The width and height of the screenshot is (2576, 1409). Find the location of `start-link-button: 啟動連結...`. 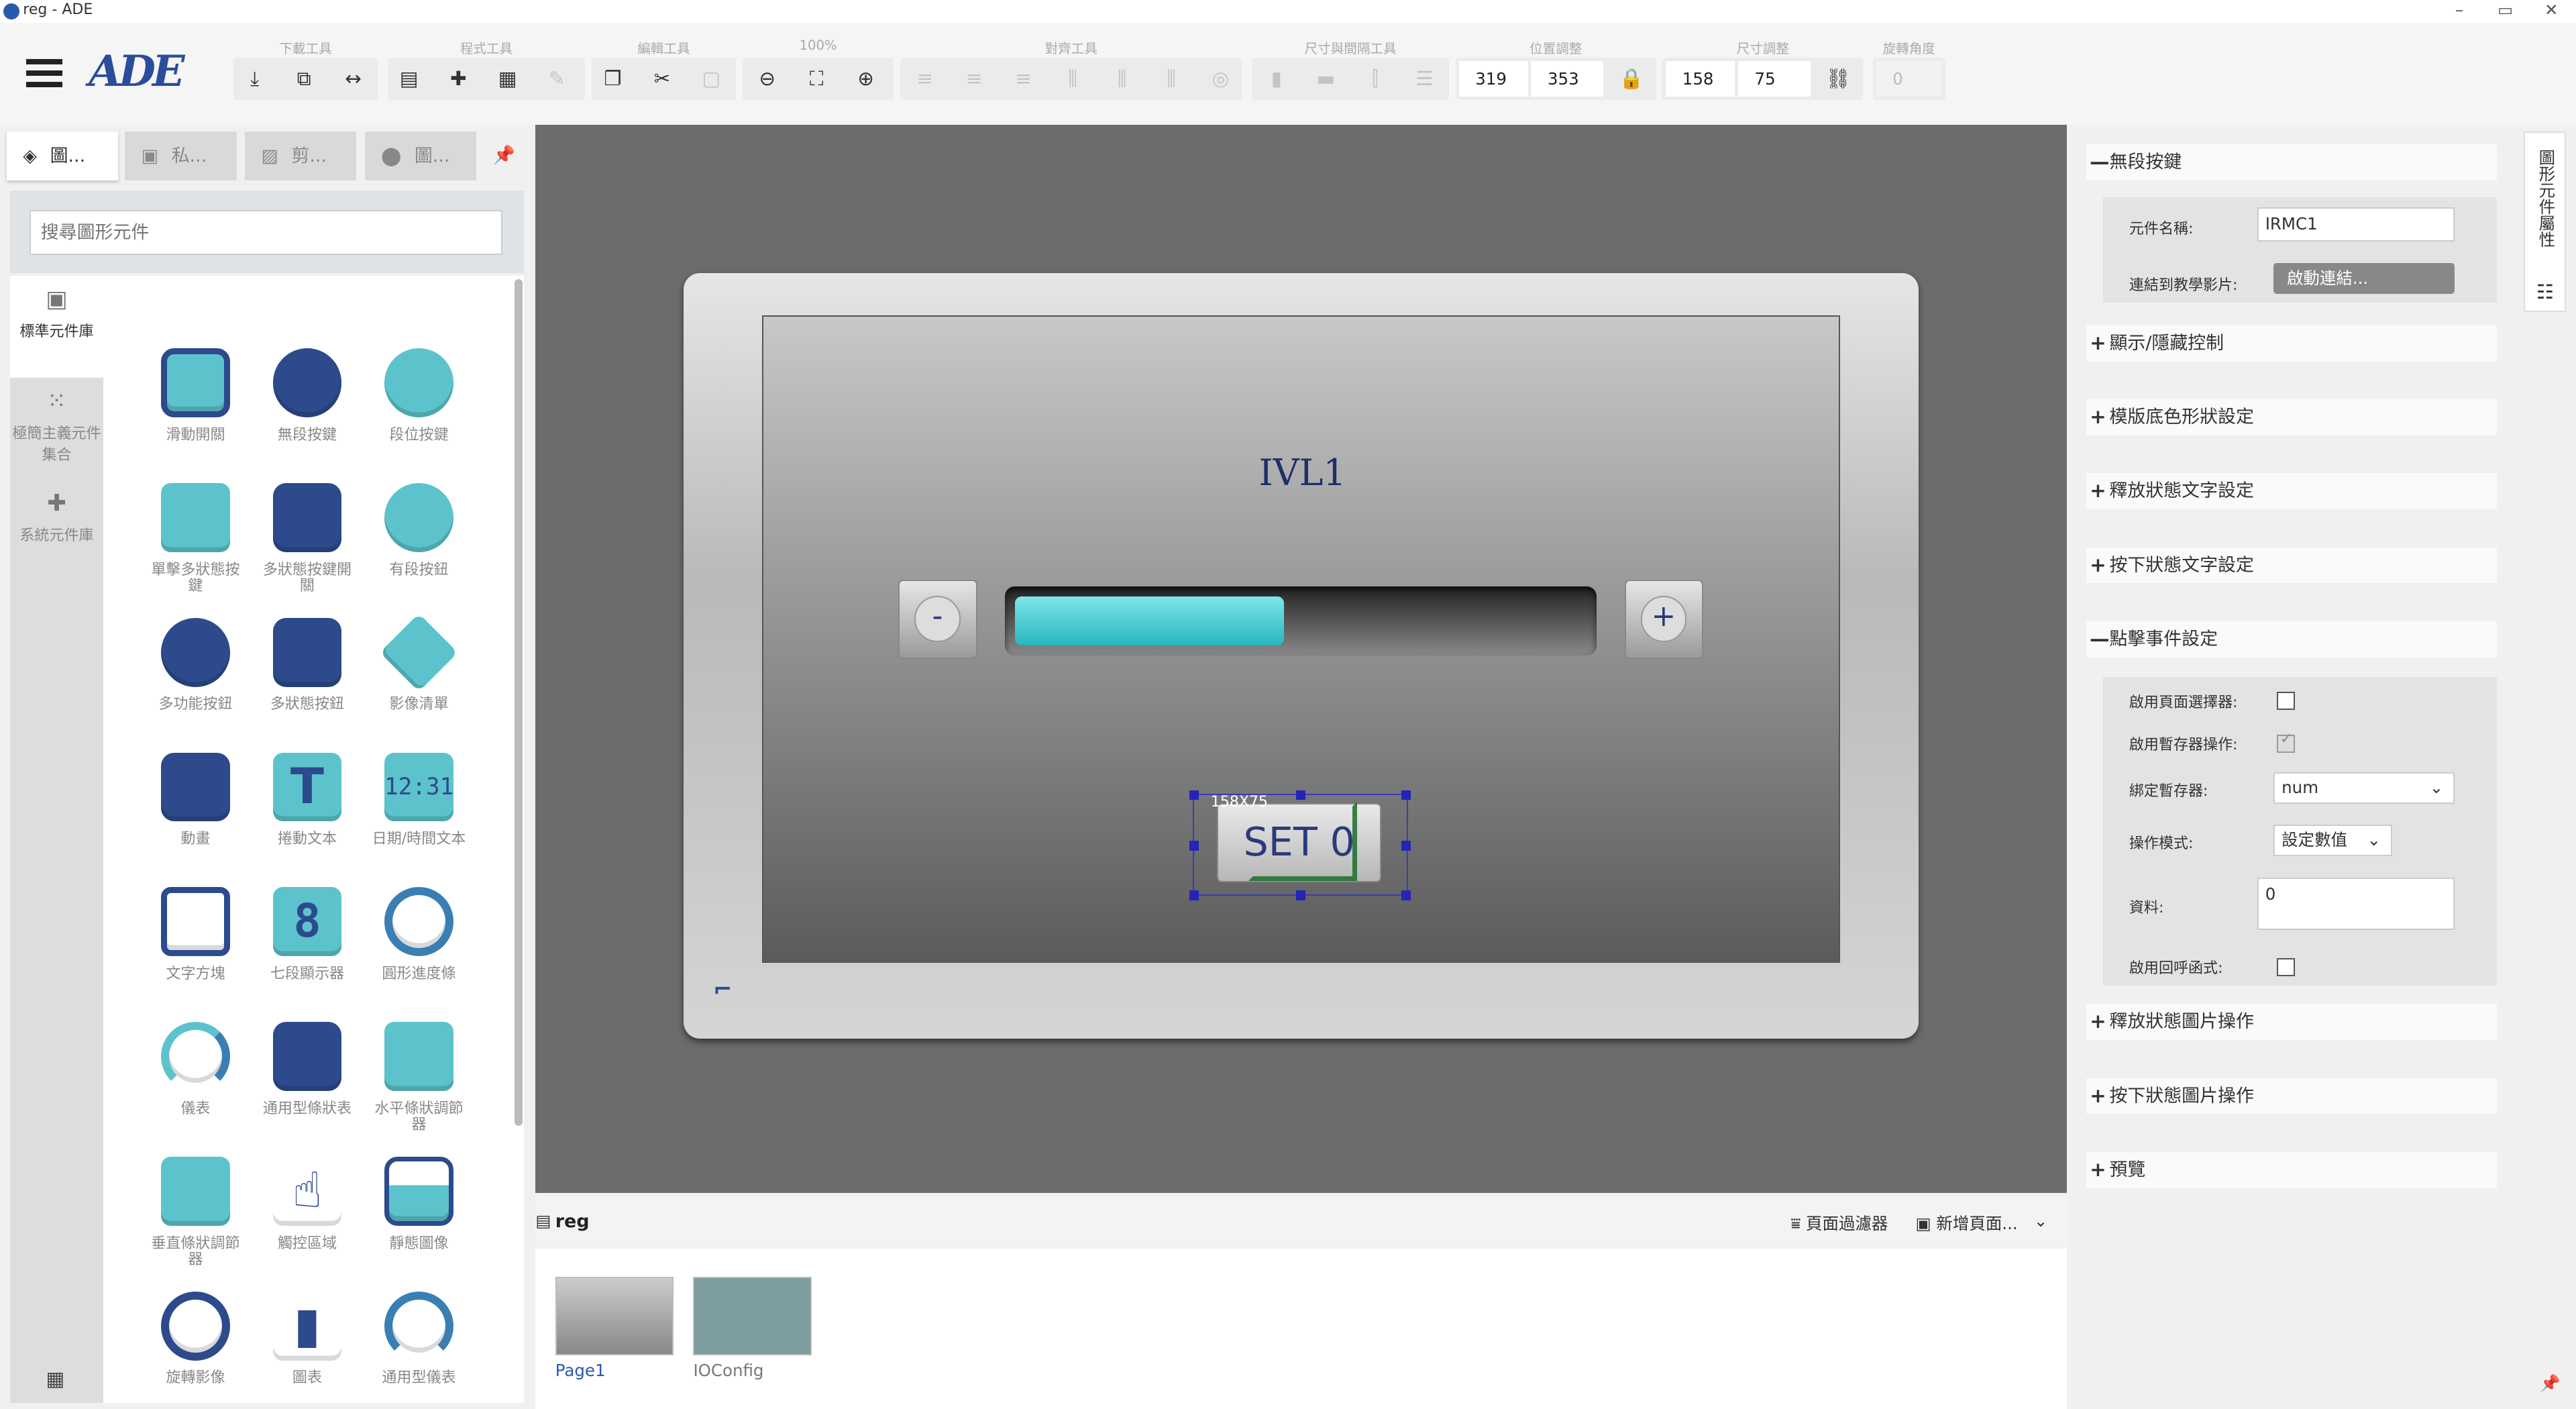

start-link-button: 啟動連結... is located at coordinates (2364, 278).